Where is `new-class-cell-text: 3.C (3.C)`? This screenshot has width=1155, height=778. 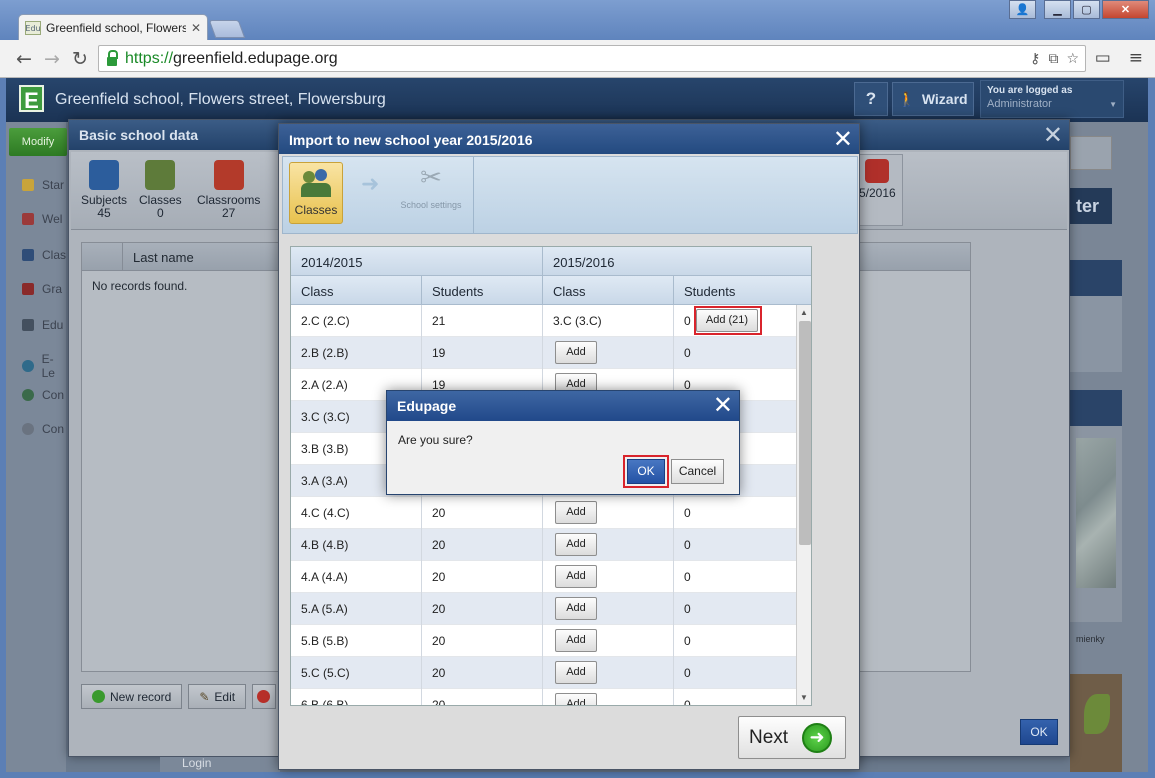 new-class-cell-text: 3.C (3.C) is located at coordinates (577, 321).